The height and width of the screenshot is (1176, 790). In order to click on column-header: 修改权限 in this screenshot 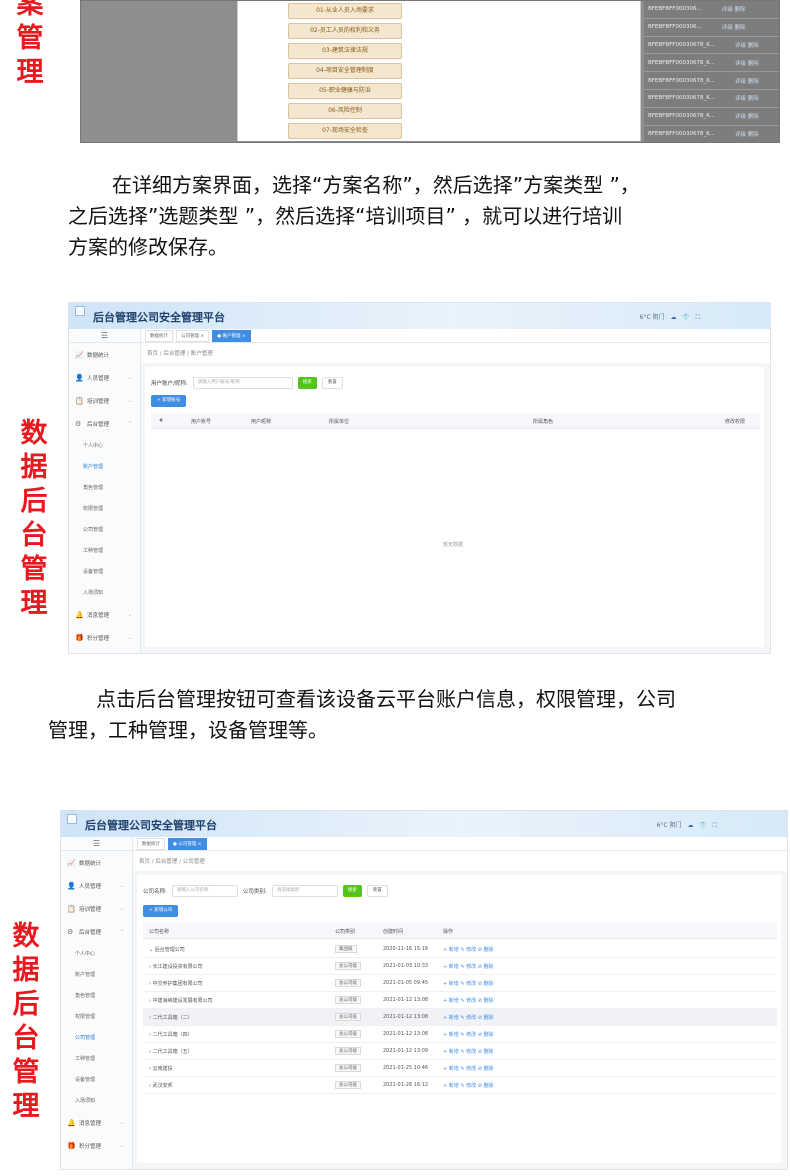, I will do `click(735, 422)`.